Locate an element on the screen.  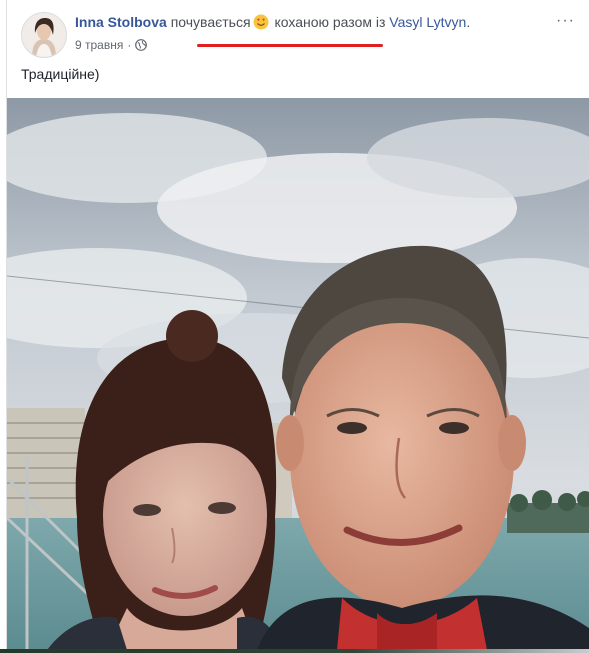
feeling-value: коханою is located at coordinates (301, 22).